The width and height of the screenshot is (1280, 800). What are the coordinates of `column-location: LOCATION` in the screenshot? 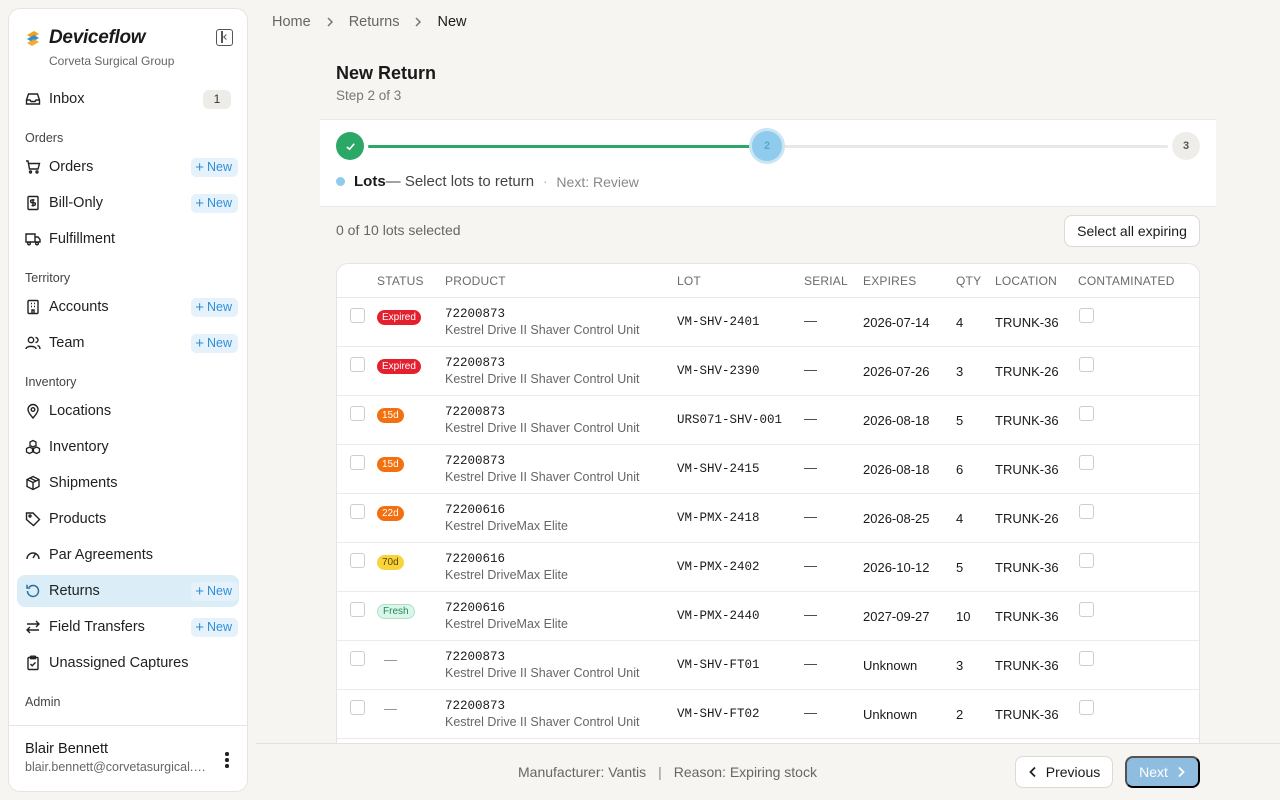 It's located at (1026, 281).